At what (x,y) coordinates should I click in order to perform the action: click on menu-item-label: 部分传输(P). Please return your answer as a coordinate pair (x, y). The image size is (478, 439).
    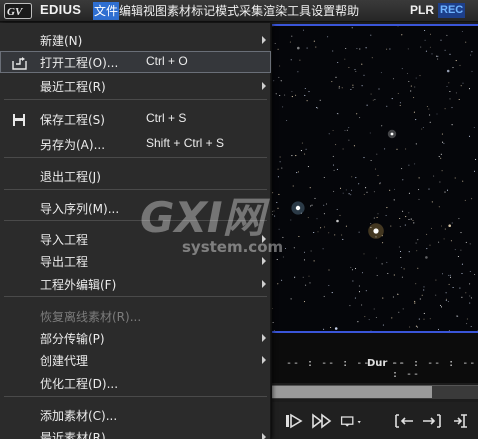
    Looking at the image, I should click on (72, 339).